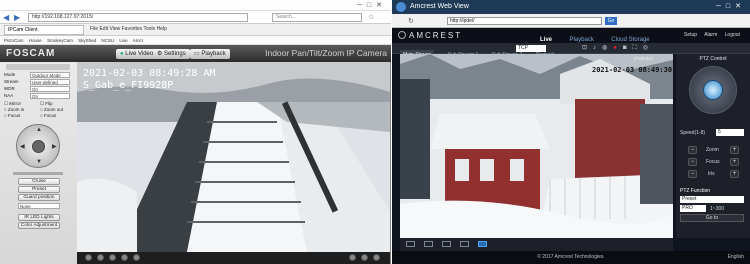 The width and height of the screenshot is (750, 264). I want to click on menu-help: Help, so click(162, 29).